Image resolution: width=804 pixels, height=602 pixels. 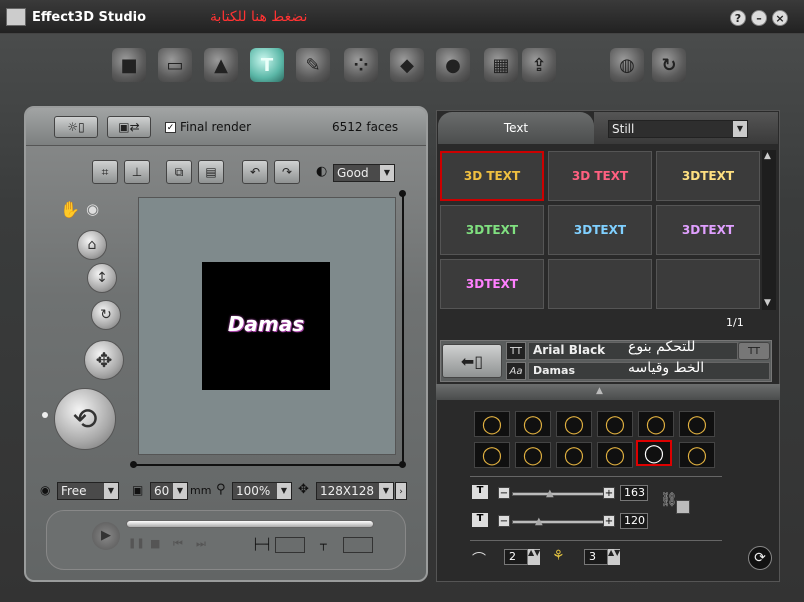 I want to click on move-vertical-button: ↕, so click(x=102, y=278).